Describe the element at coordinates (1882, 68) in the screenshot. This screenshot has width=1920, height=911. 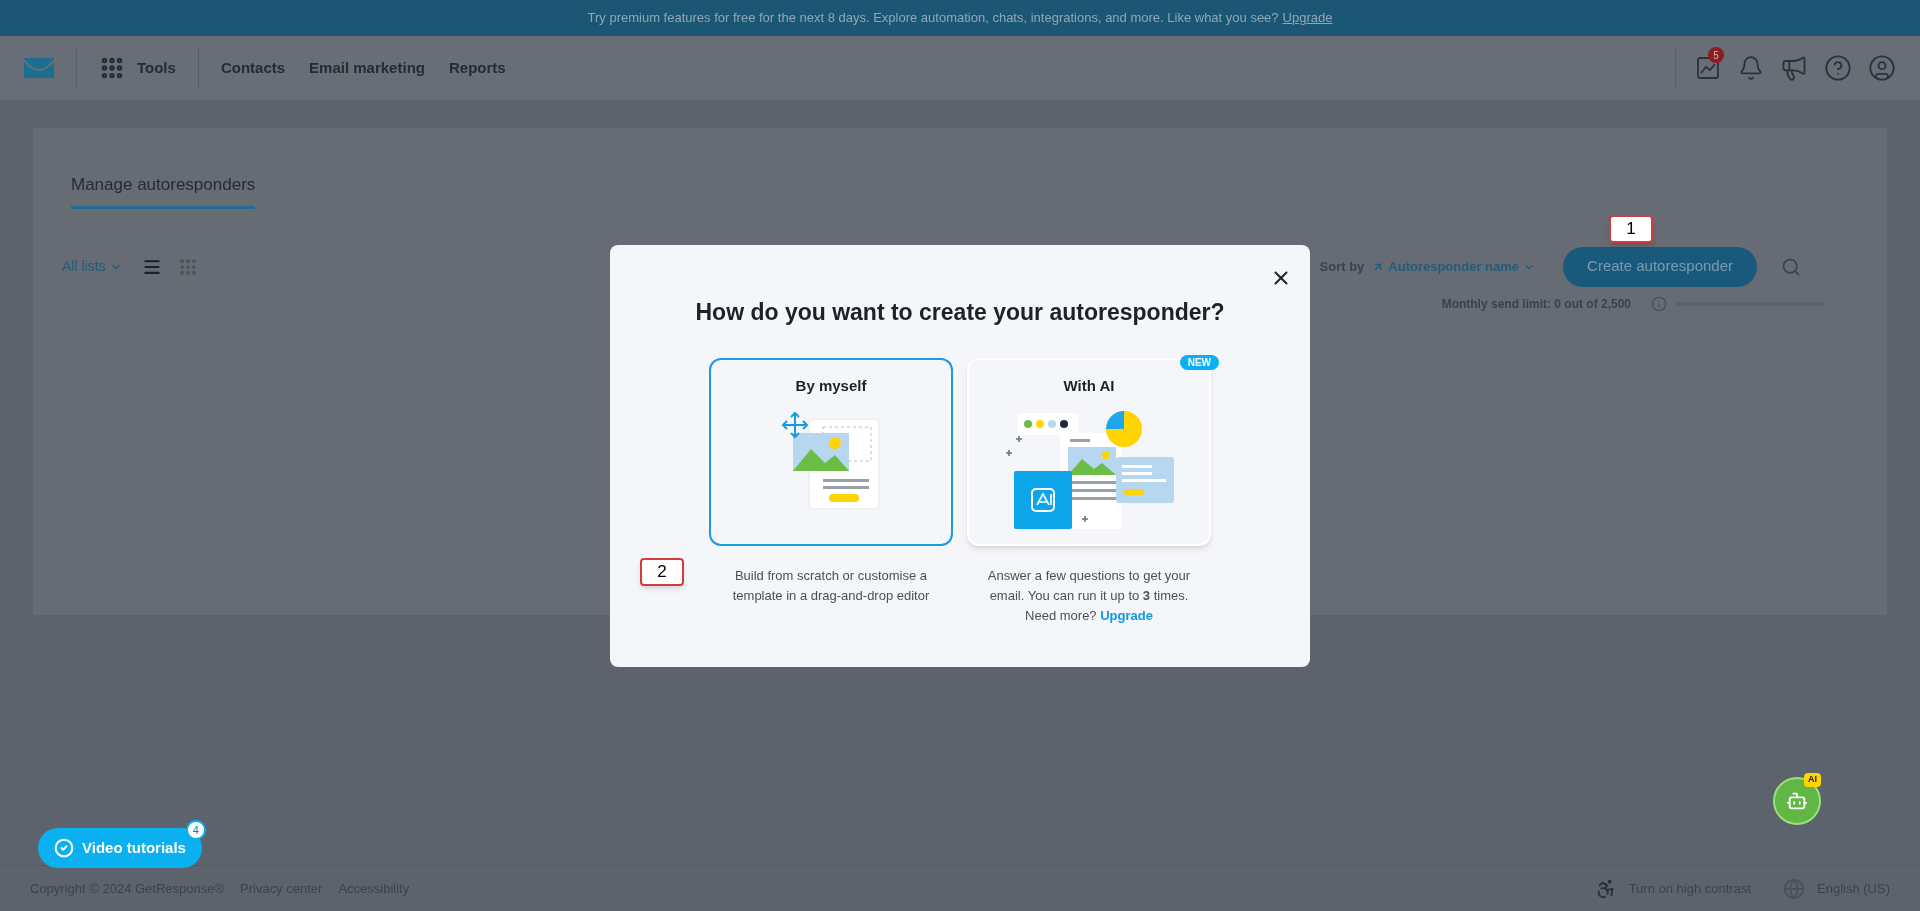
I see `account-icon` at that location.